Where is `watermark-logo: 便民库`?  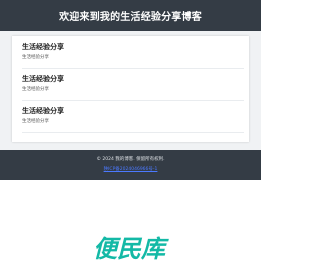 watermark-logo: 便民库 is located at coordinates (131, 248).